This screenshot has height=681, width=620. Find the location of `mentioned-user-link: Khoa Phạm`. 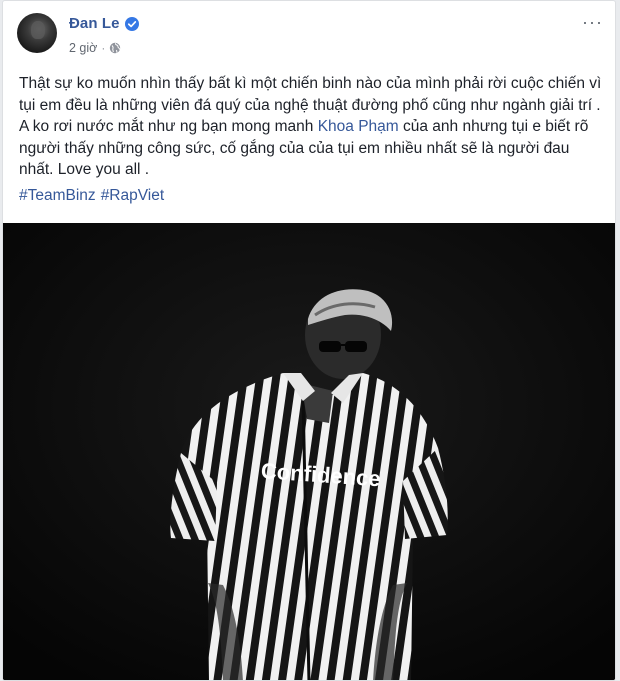

mentioned-user-link: Khoa Phạm is located at coordinates (358, 126).